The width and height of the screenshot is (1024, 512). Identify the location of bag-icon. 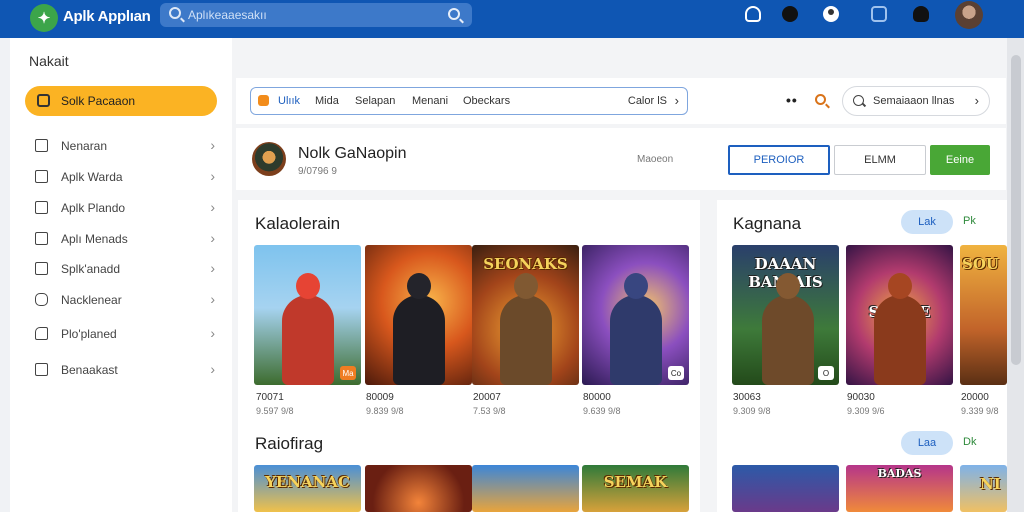
(43, 100).